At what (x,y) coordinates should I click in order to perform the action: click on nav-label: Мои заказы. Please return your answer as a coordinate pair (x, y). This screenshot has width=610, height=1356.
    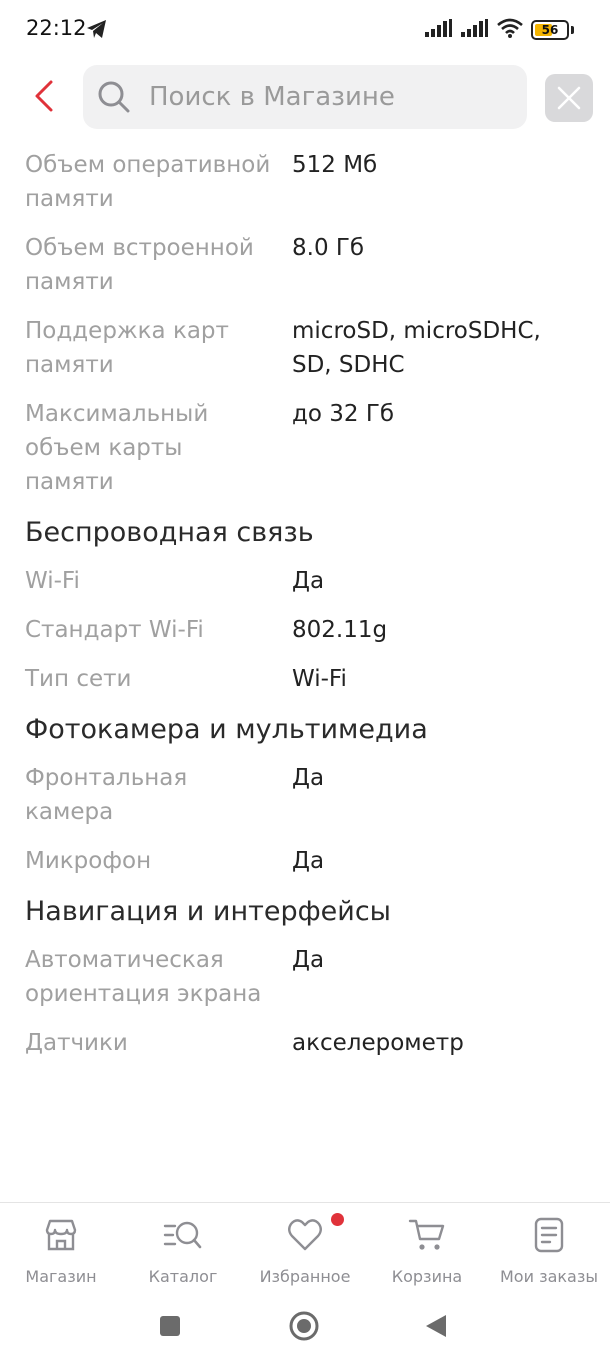
    Looking at the image, I should click on (549, 1276).